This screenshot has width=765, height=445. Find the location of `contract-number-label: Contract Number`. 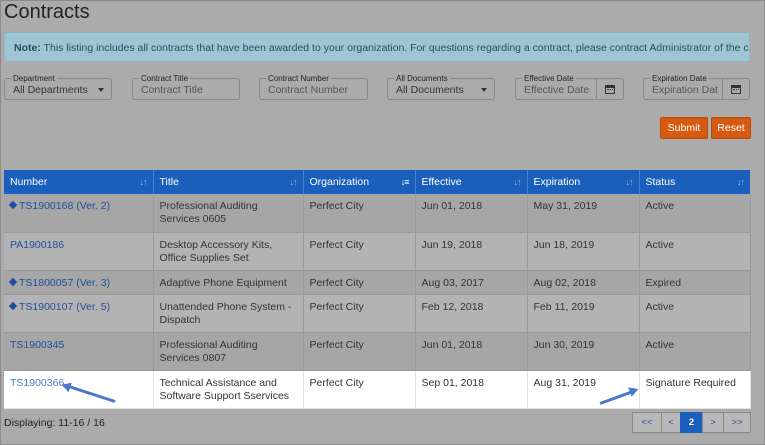

contract-number-label: Contract Number is located at coordinates (298, 78).